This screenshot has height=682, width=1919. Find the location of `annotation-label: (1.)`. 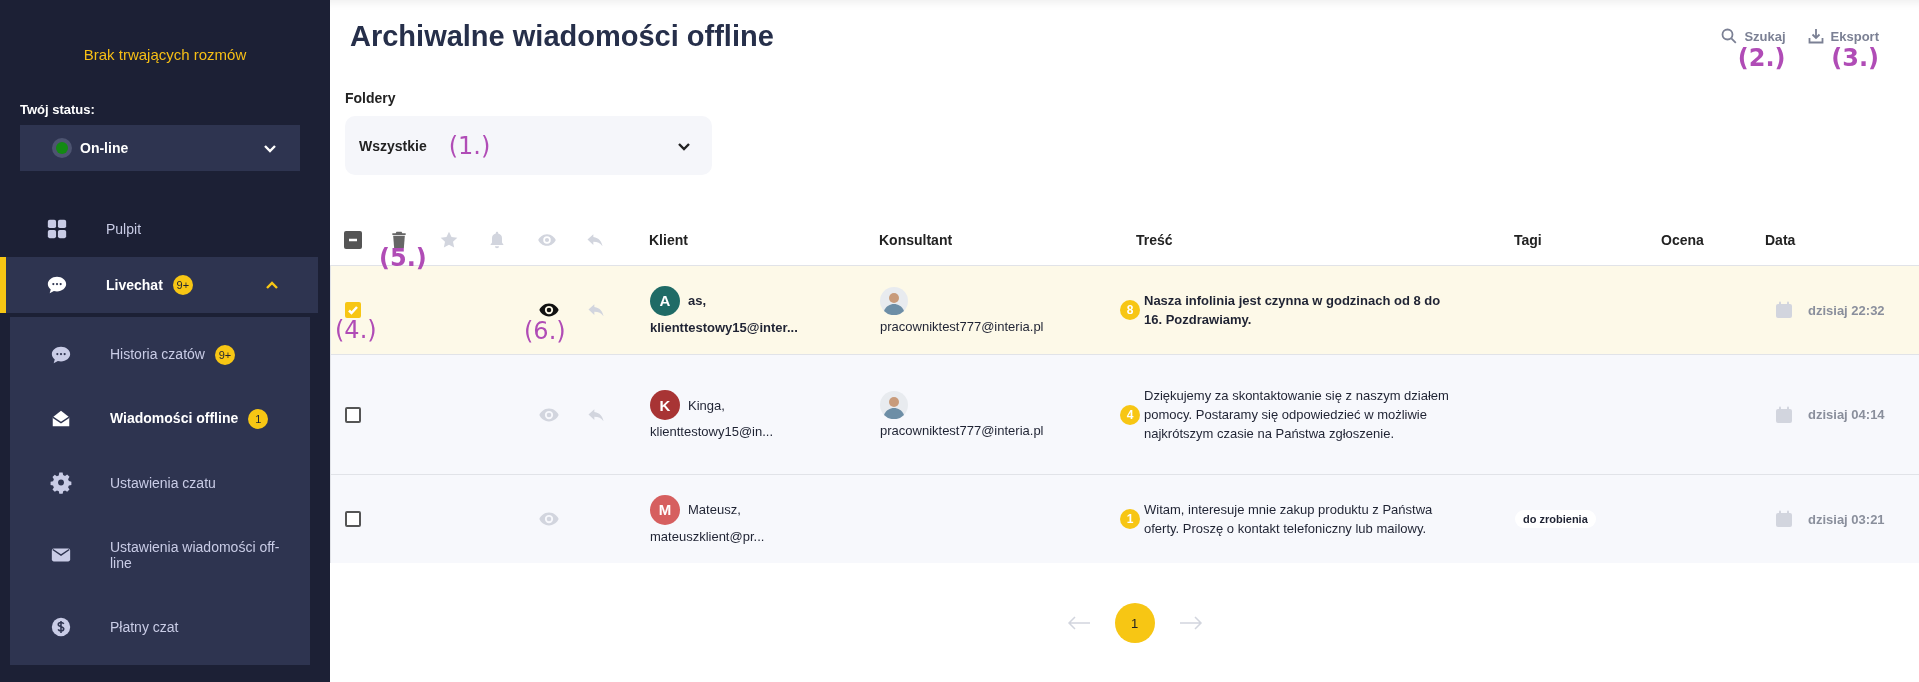

annotation-label: (1.) is located at coordinates (469, 145).